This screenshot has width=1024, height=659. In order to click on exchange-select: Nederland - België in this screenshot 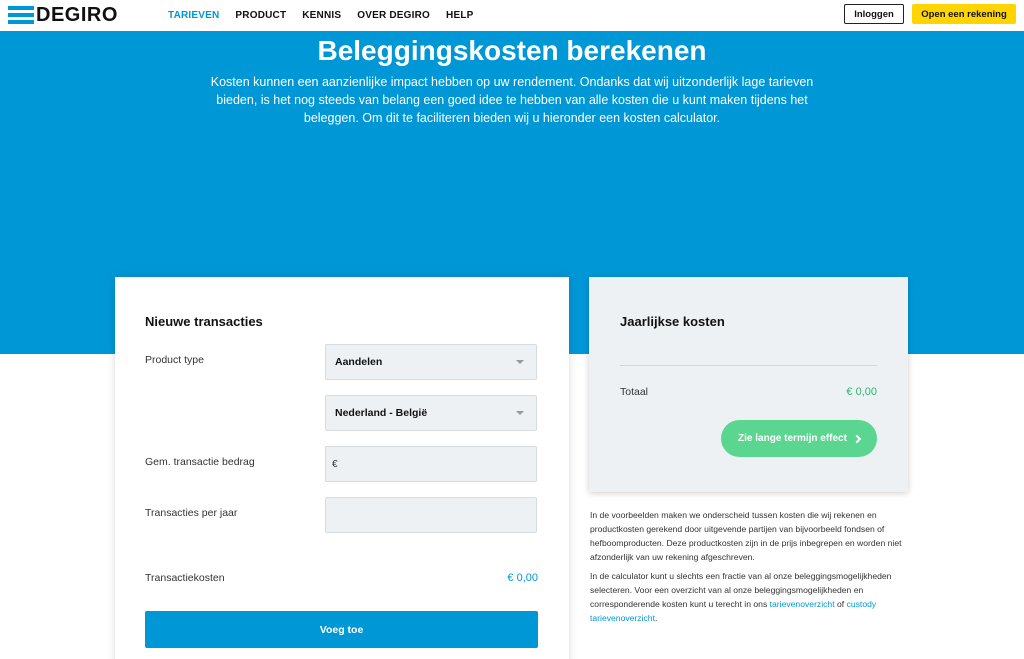, I will do `click(431, 413)`.